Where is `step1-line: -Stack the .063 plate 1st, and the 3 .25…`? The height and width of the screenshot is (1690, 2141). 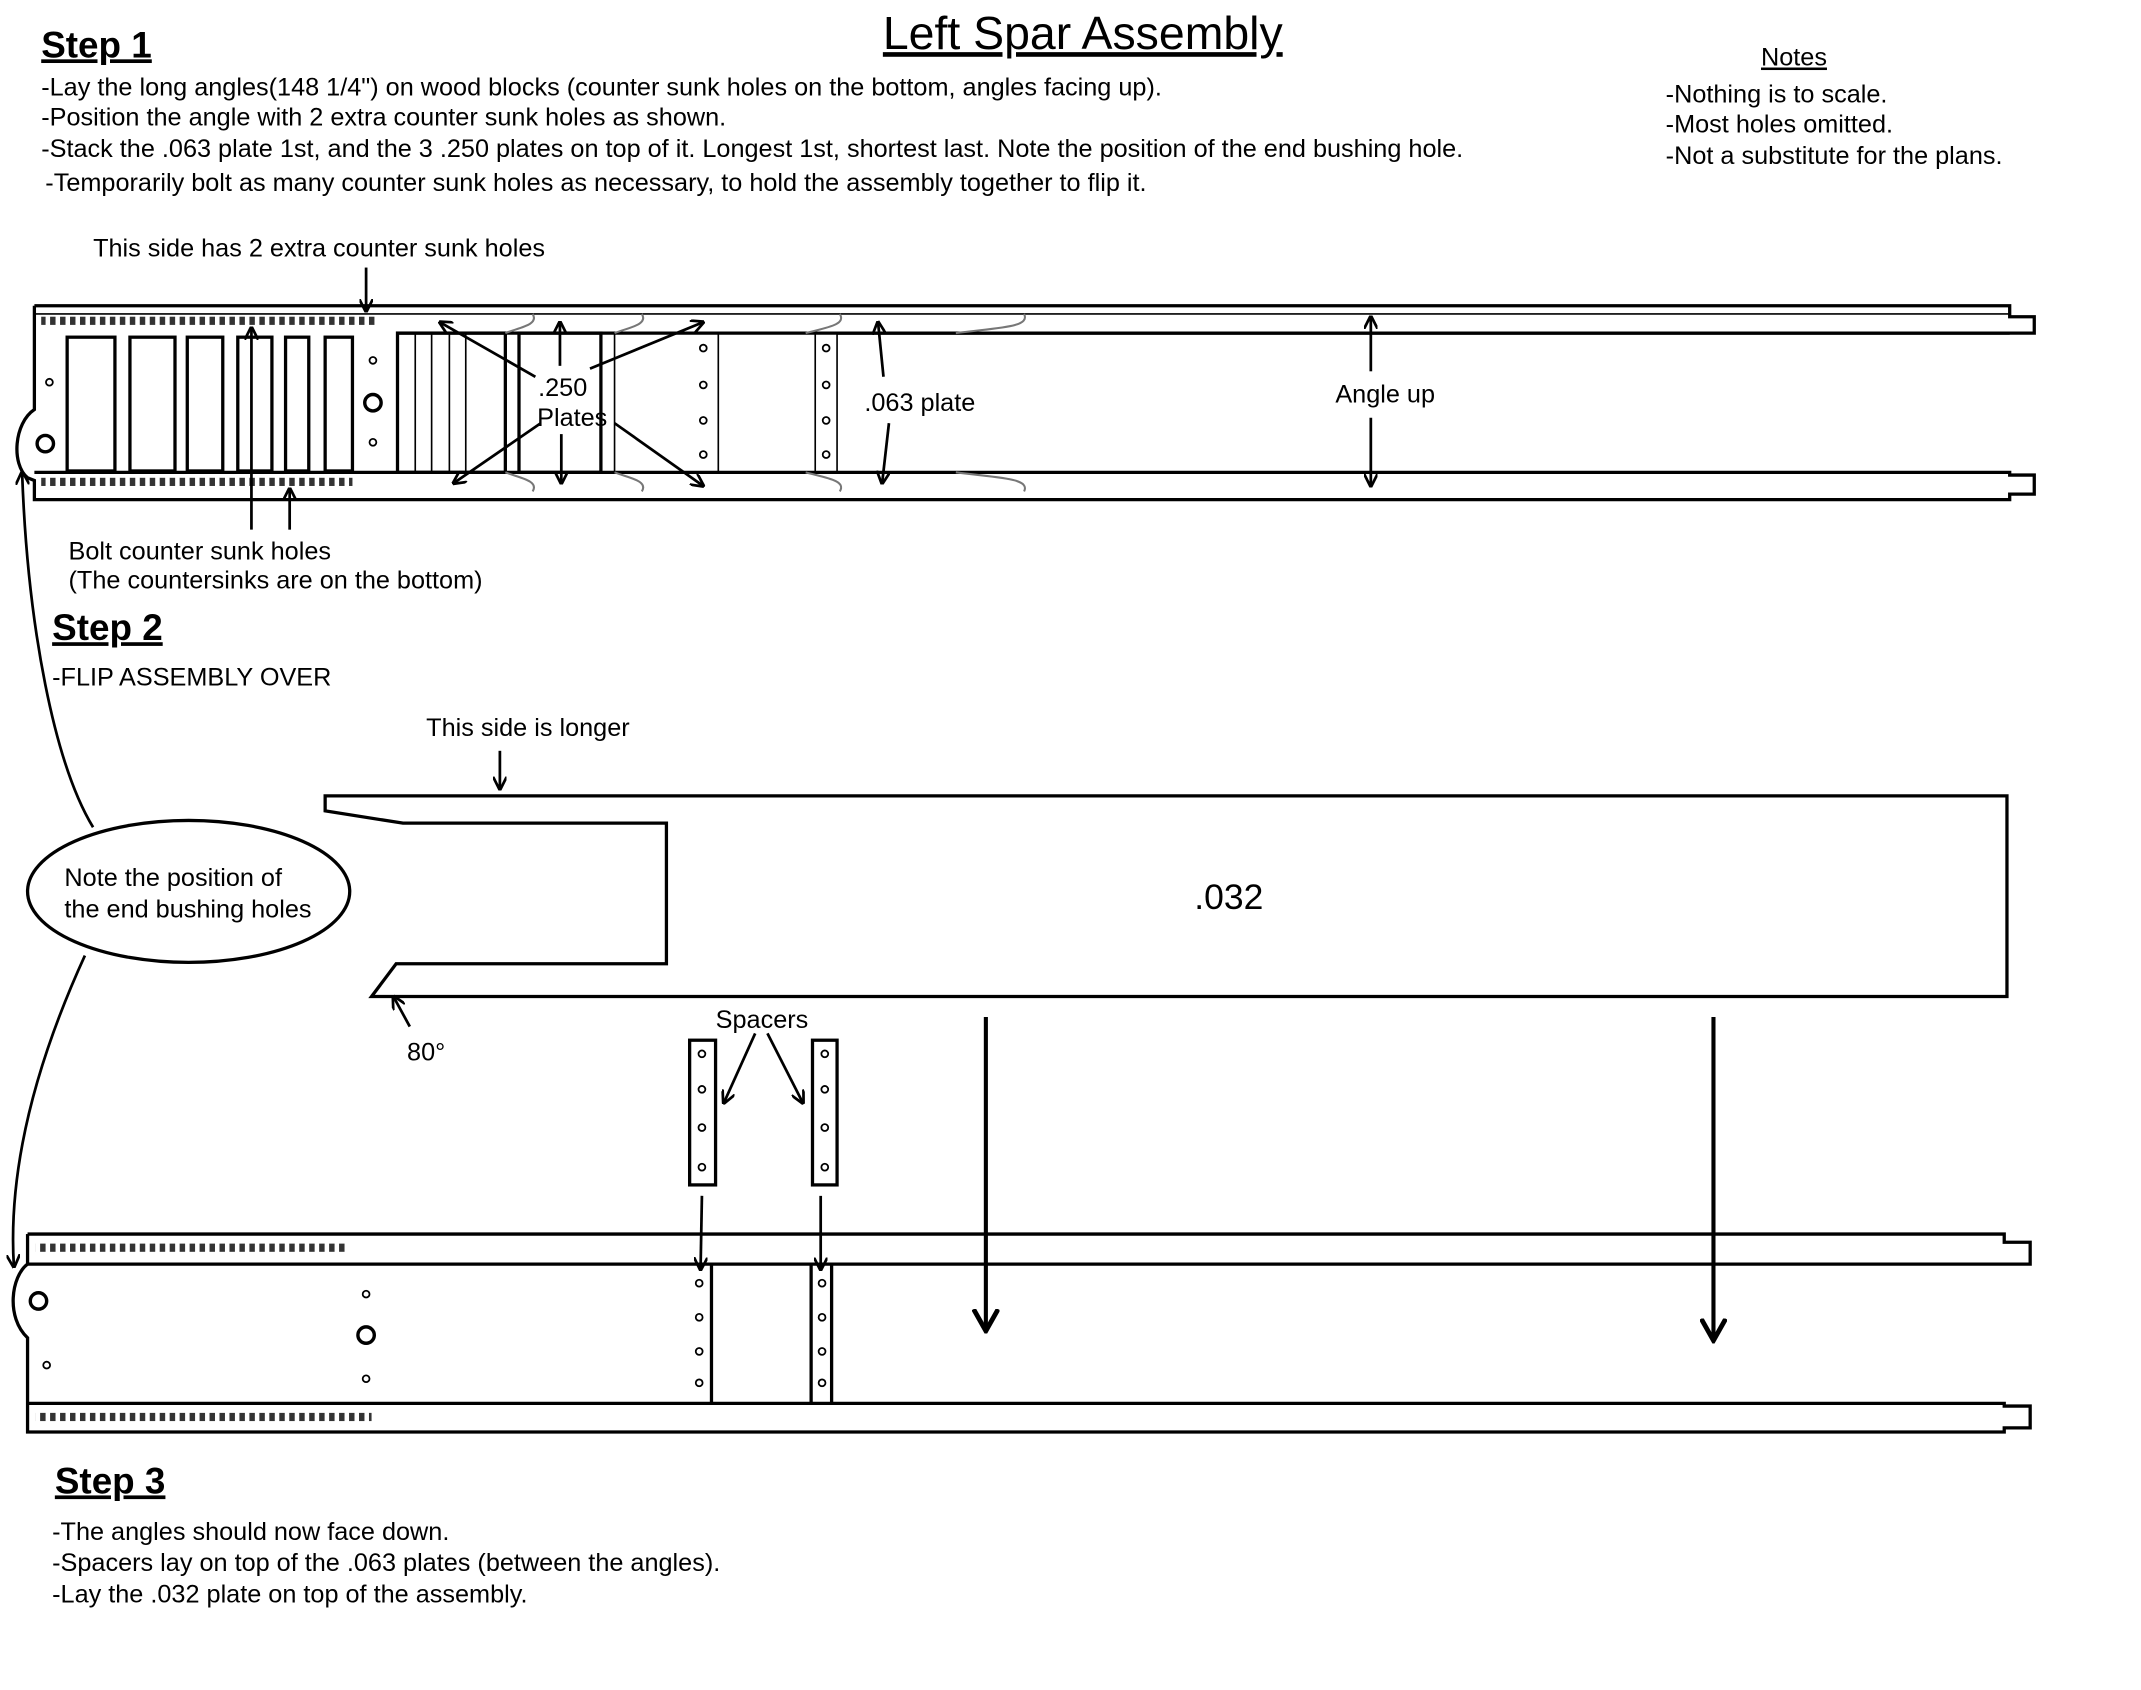 step1-line: -Stack the .063 plate 1st, and the 3 .25… is located at coordinates (752, 149).